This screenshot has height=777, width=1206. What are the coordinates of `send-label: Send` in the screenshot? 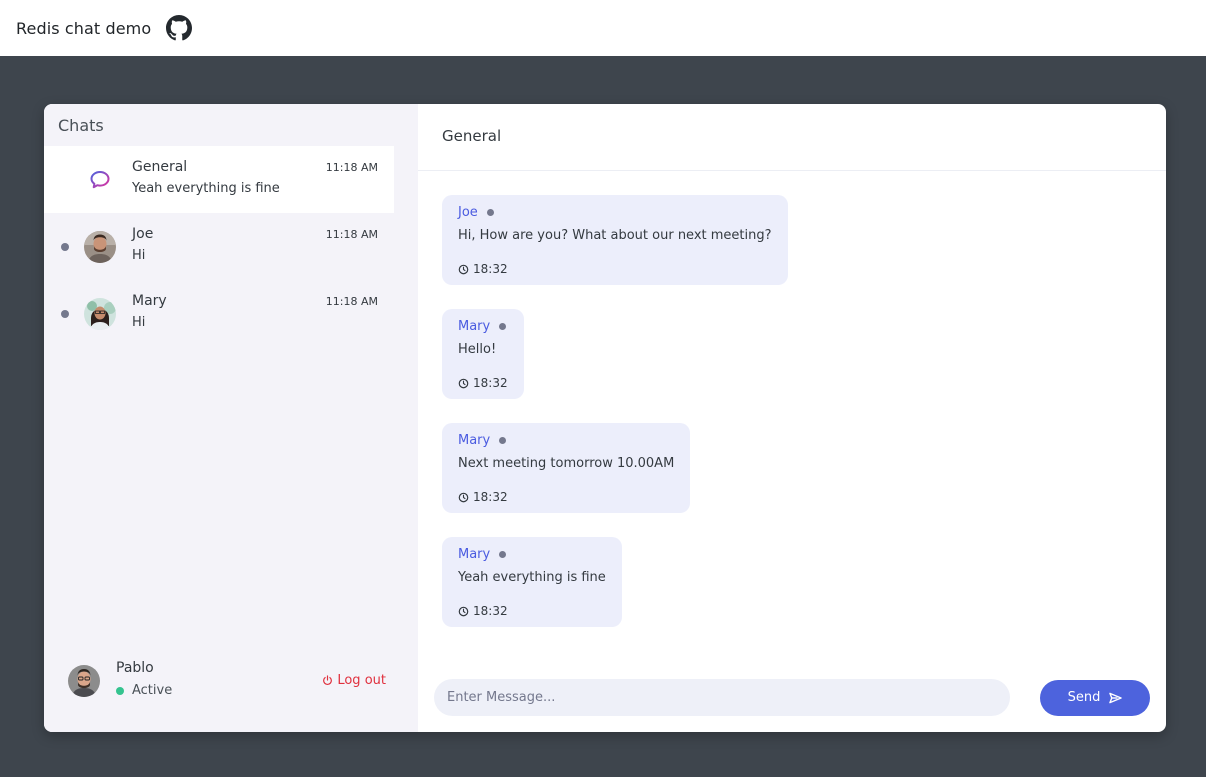 It's located at (1084, 697).